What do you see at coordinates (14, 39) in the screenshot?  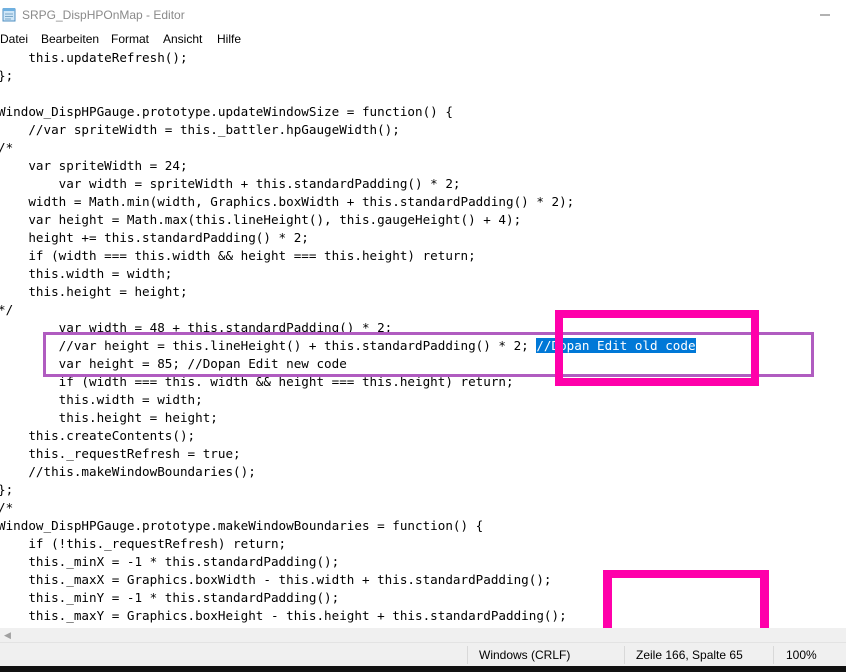 I see `menu-file: Datei` at bounding box center [14, 39].